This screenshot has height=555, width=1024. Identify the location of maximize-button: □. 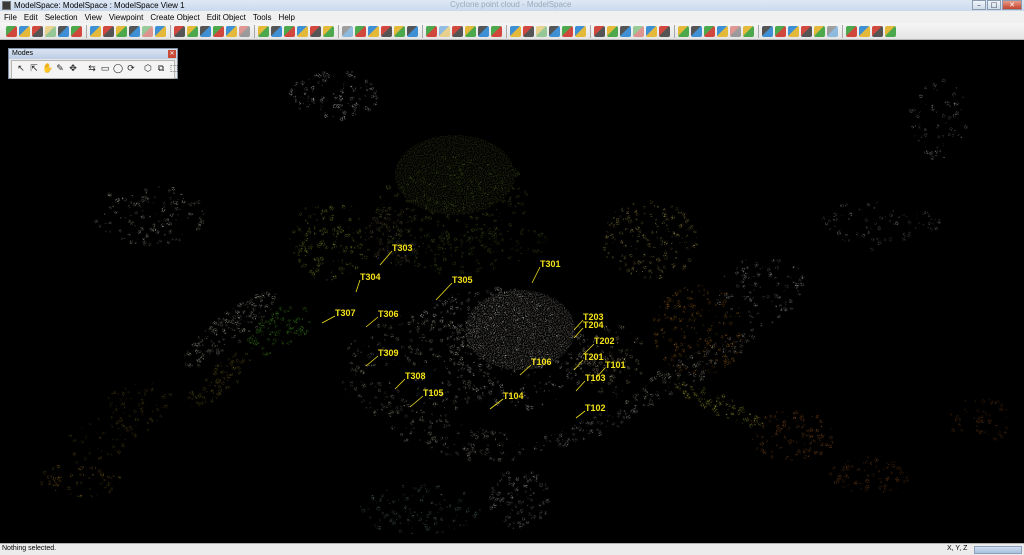
(994, 5).